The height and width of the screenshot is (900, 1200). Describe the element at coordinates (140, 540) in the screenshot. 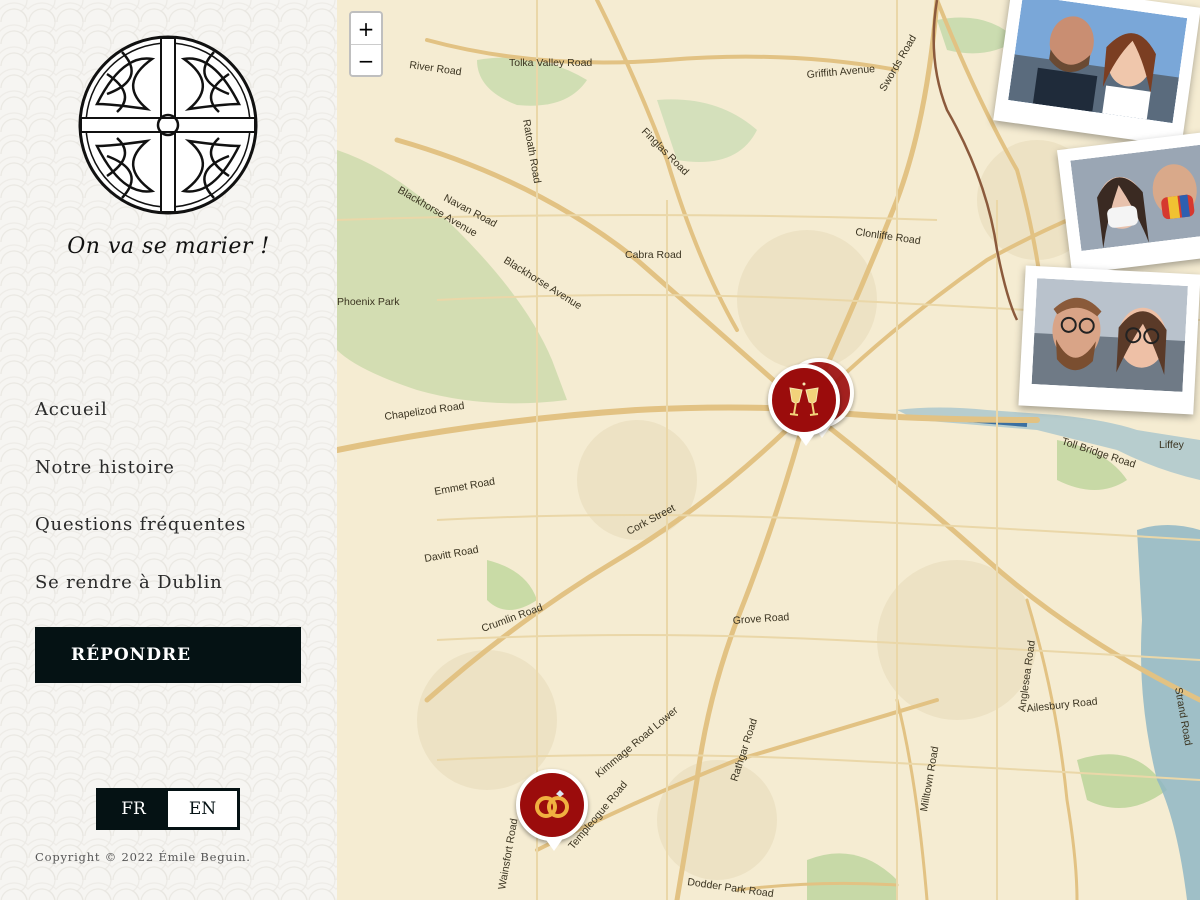

I see `nav-item-questions-frequentes: Questions fréquentes` at that location.